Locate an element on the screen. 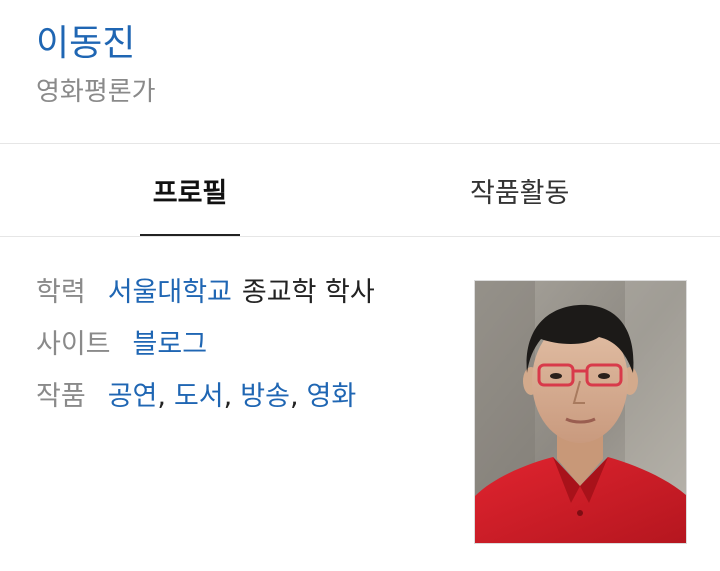 This screenshot has width=720, height=571. profile-photo-image is located at coordinates (580, 412).